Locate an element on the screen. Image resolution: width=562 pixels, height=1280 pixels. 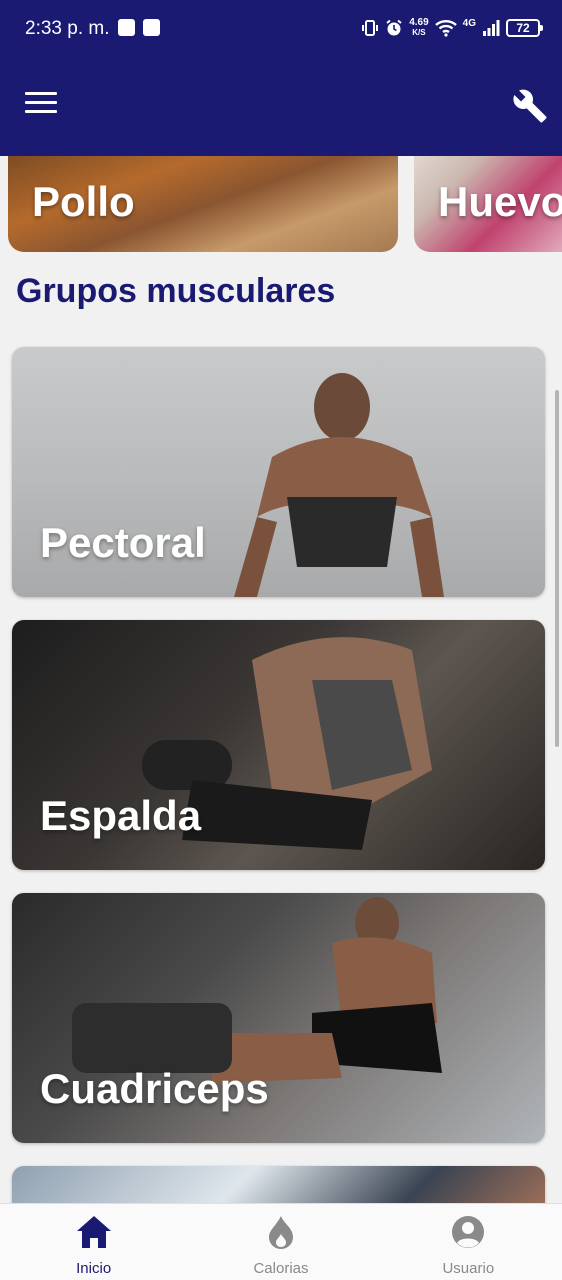
status-icons: 4.69 K/S 4G 72 is located at coordinates (452, 28).